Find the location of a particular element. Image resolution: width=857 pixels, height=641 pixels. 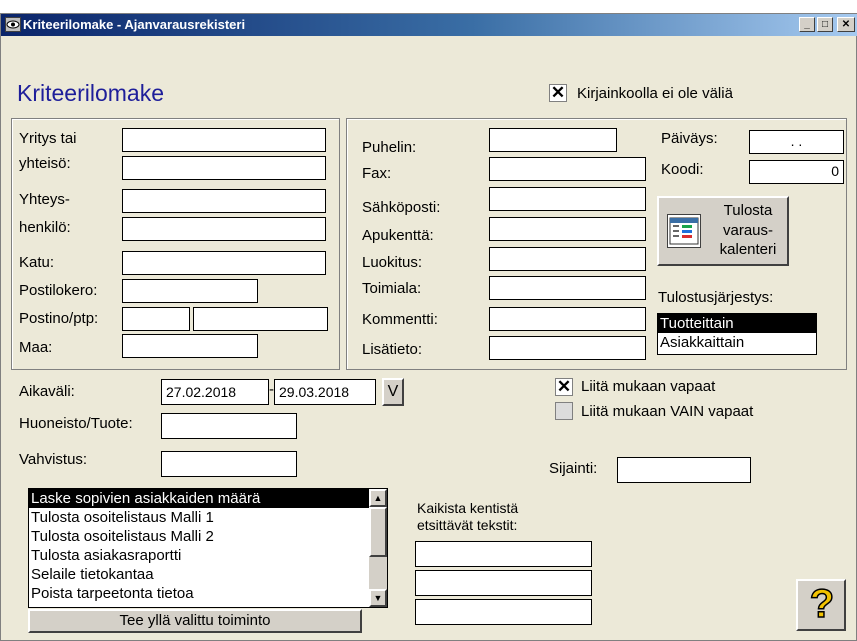

action-item: Selaile tietokantaa is located at coordinates (208, 574).